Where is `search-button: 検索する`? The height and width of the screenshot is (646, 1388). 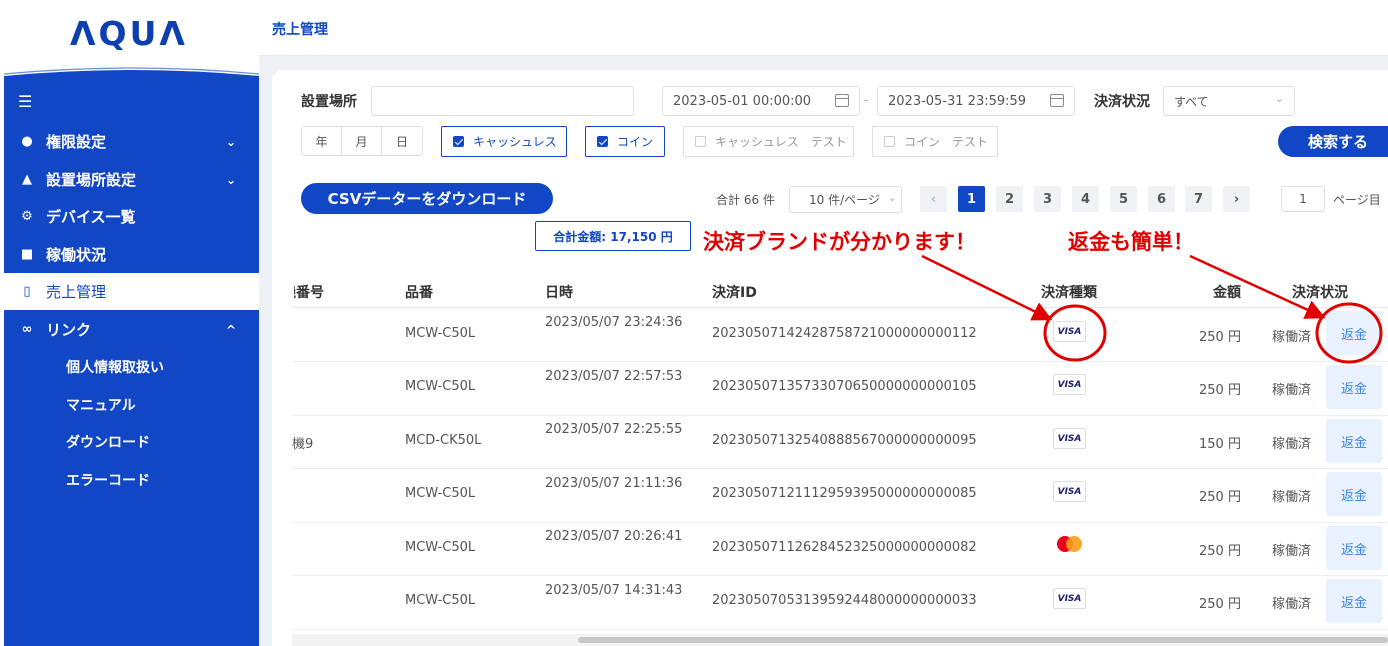 search-button: 検索する is located at coordinates (1333, 141).